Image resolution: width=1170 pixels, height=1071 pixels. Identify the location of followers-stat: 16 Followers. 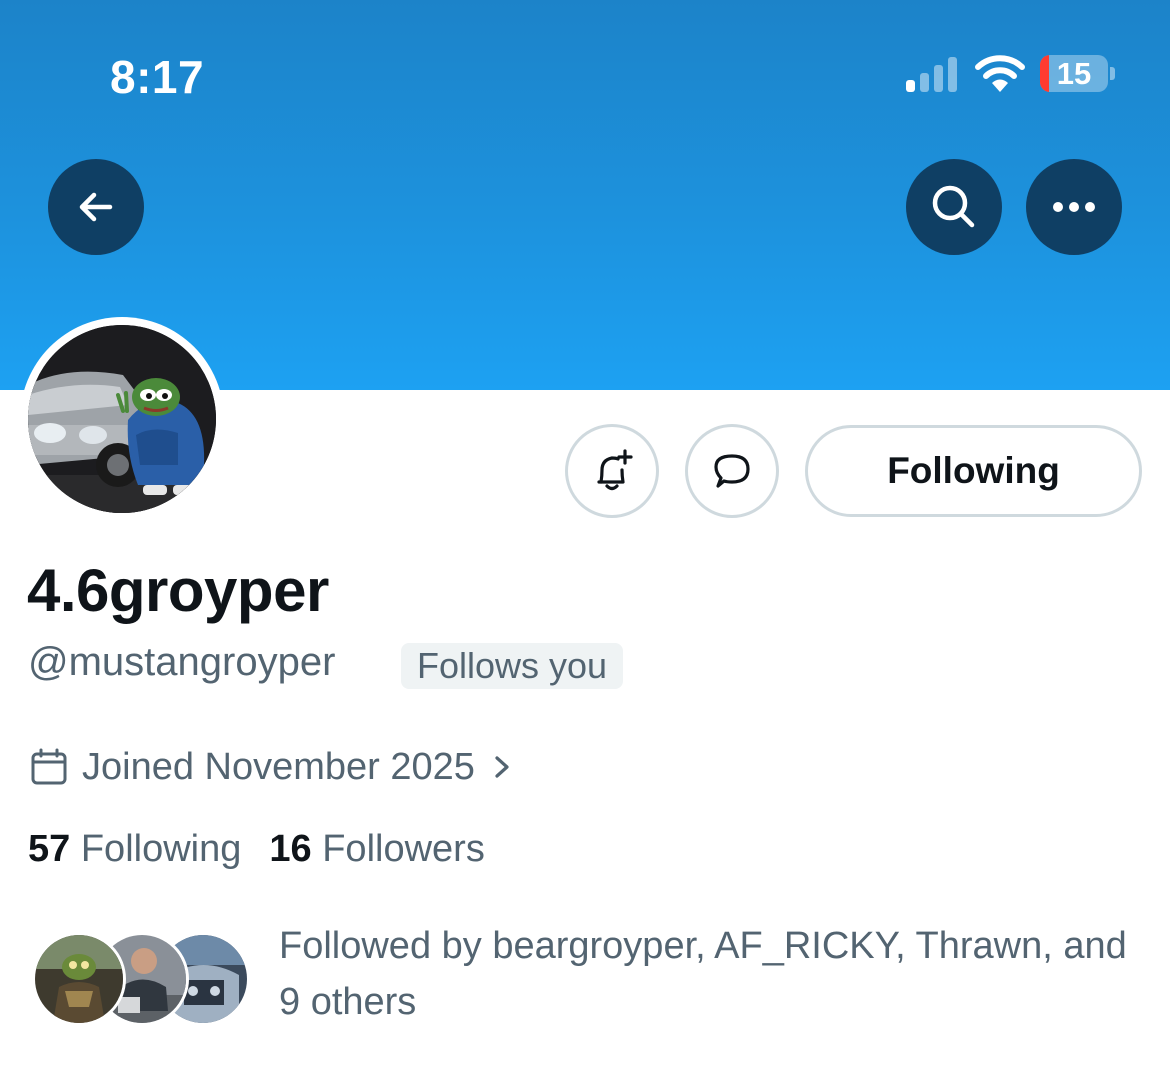
(376, 849).